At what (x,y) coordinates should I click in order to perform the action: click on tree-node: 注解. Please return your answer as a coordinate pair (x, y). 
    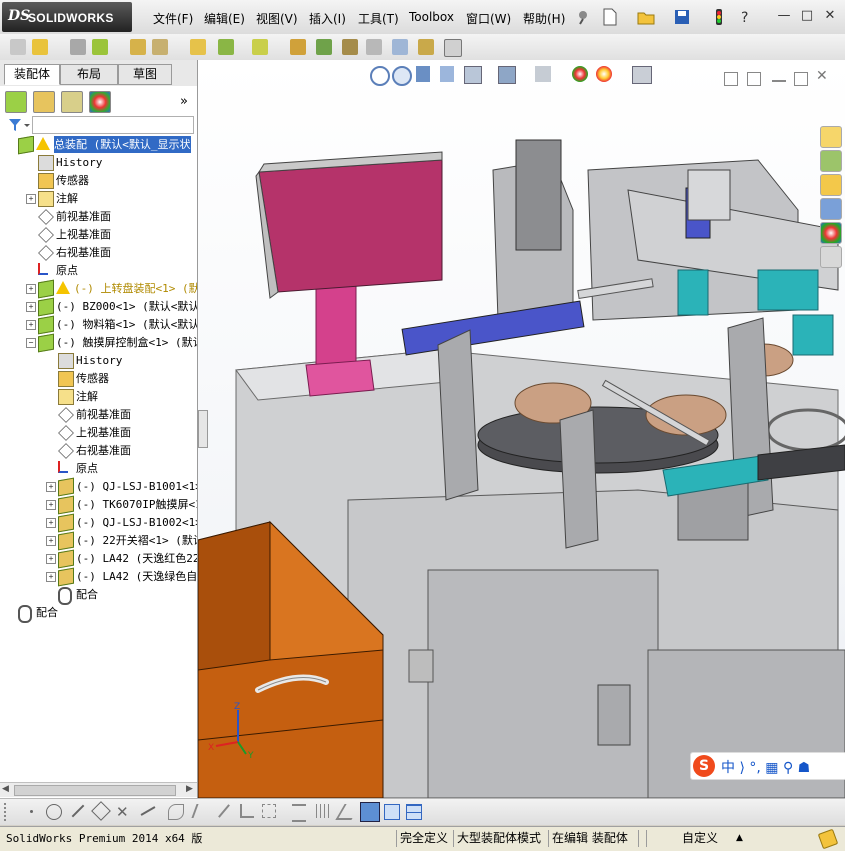
    Looking at the image, I should click on (98, 396).